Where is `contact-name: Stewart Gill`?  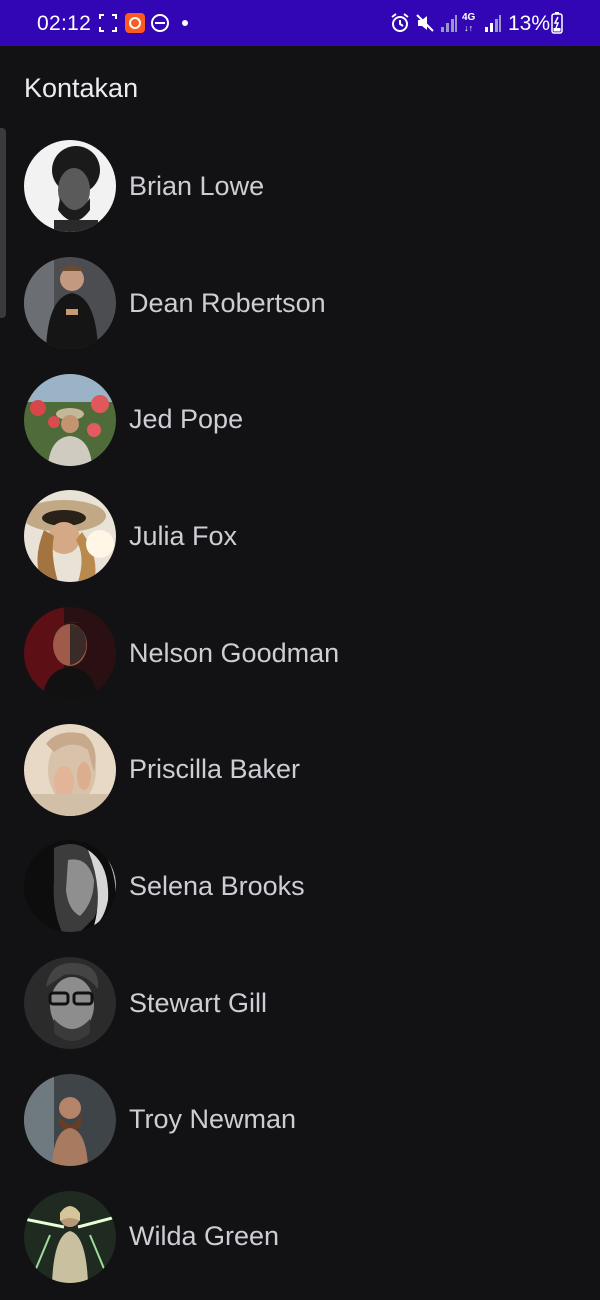
contact-name: Stewart Gill is located at coordinates (198, 1002).